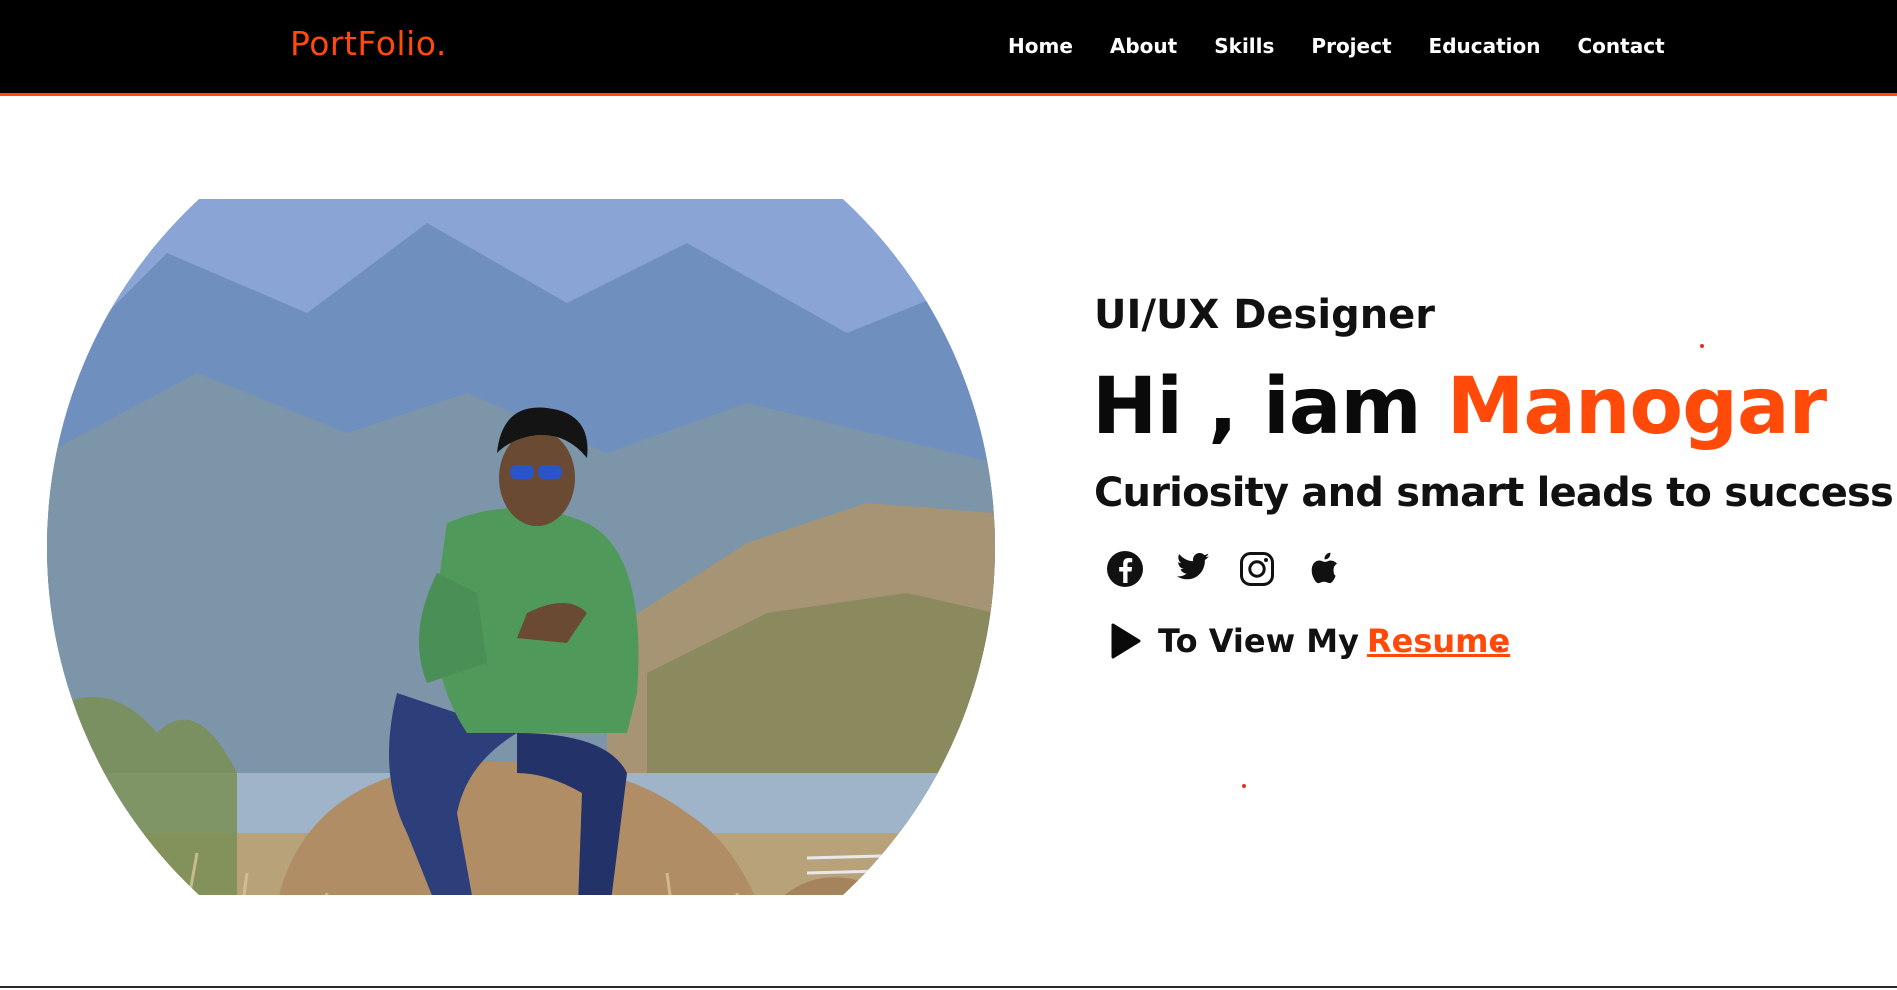 This screenshot has height=990, width=1897. Describe the element at coordinates (1244, 46) in the screenshot. I see `nav-link-skills: Skills` at that location.